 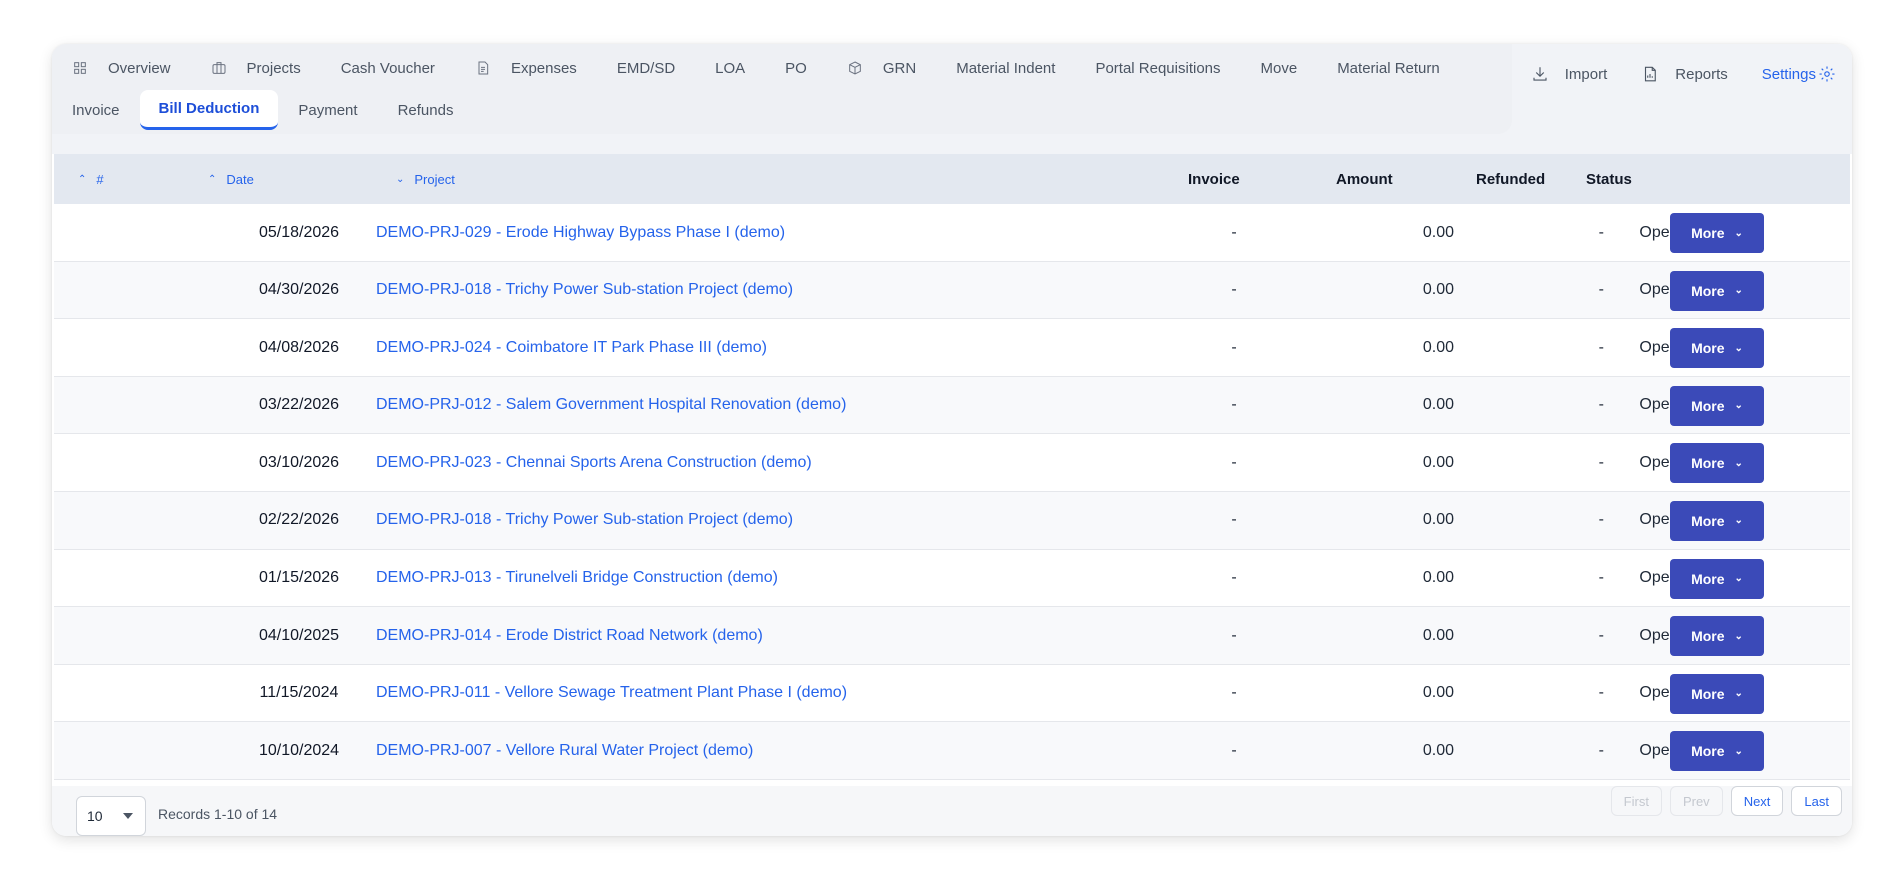 What do you see at coordinates (1816, 801) in the screenshot?
I see `last-page-button: Last` at bounding box center [1816, 801].